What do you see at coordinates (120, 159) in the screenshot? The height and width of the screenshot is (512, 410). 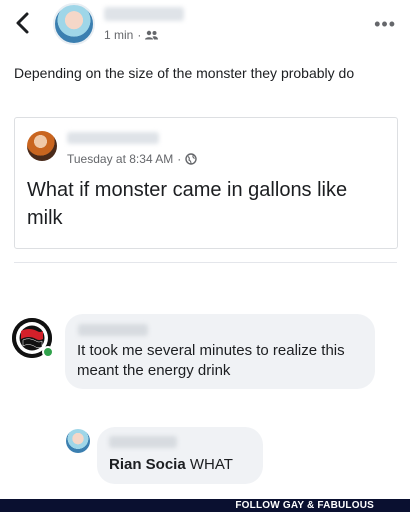 I see `shared-post-timestamp: Tuesday at 8:34 AM` at bounding box center [120, 159].